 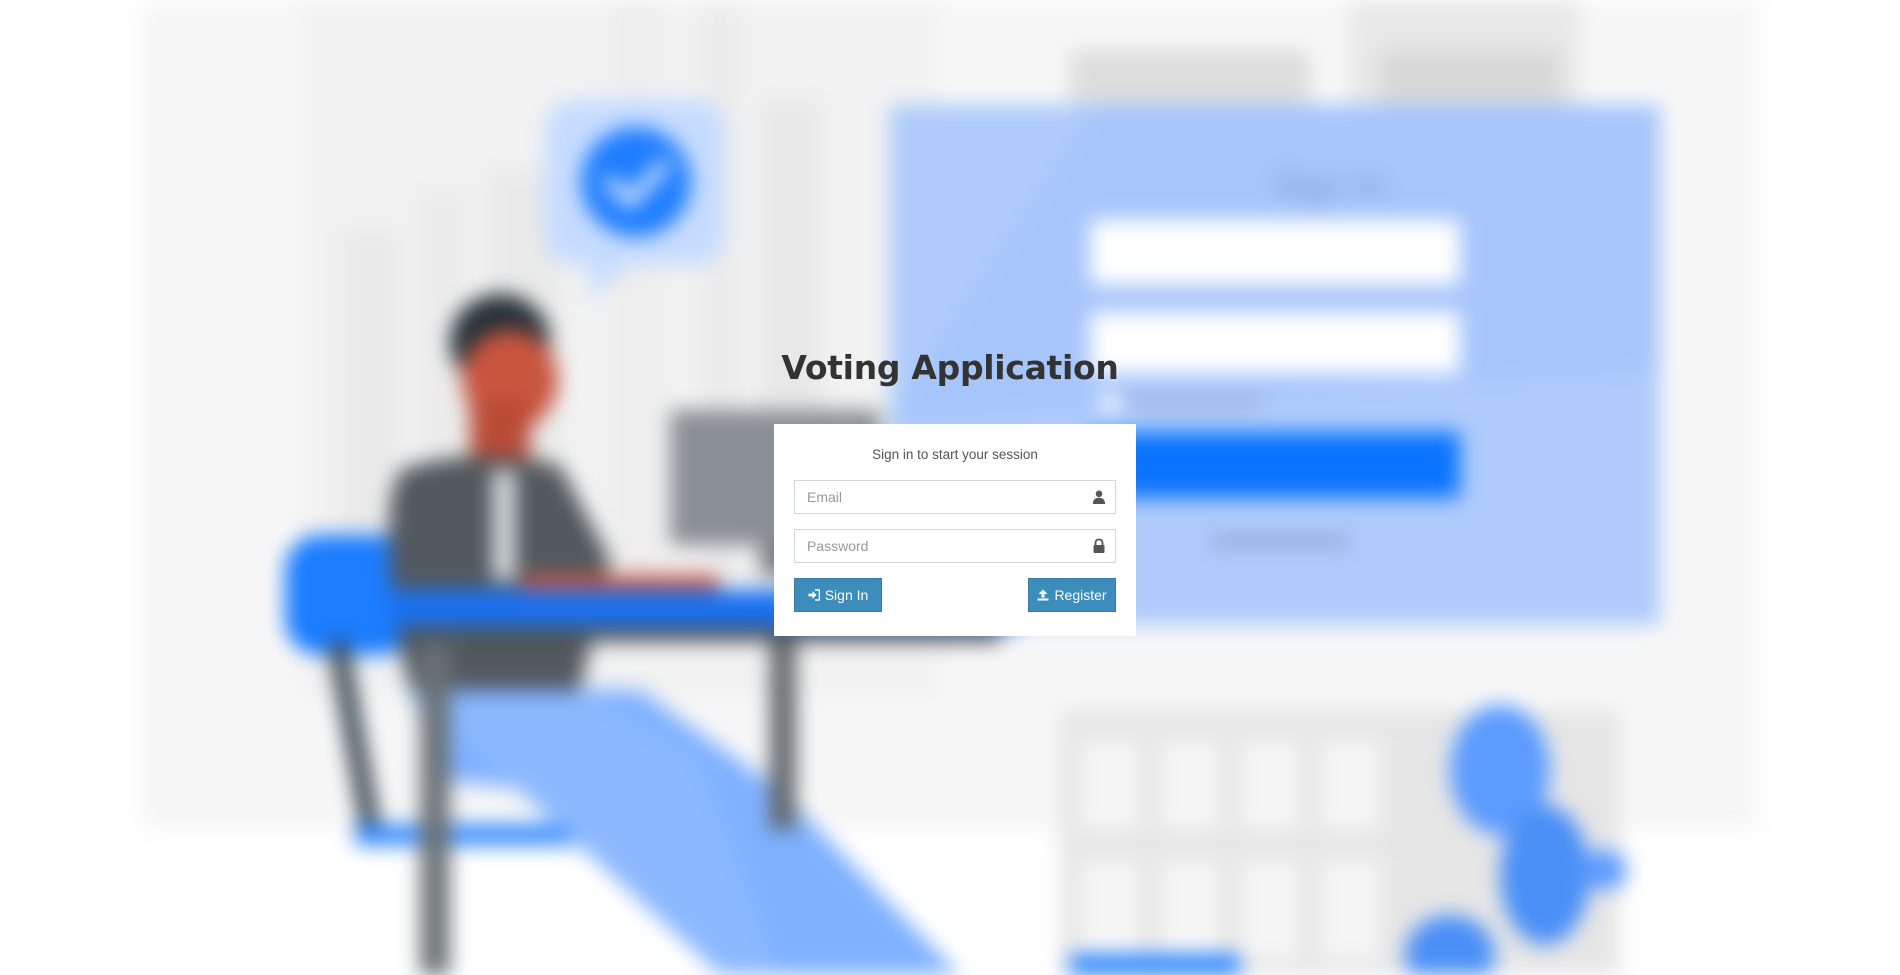 I want to click on upload-icon, so click(x=1043, y=595).